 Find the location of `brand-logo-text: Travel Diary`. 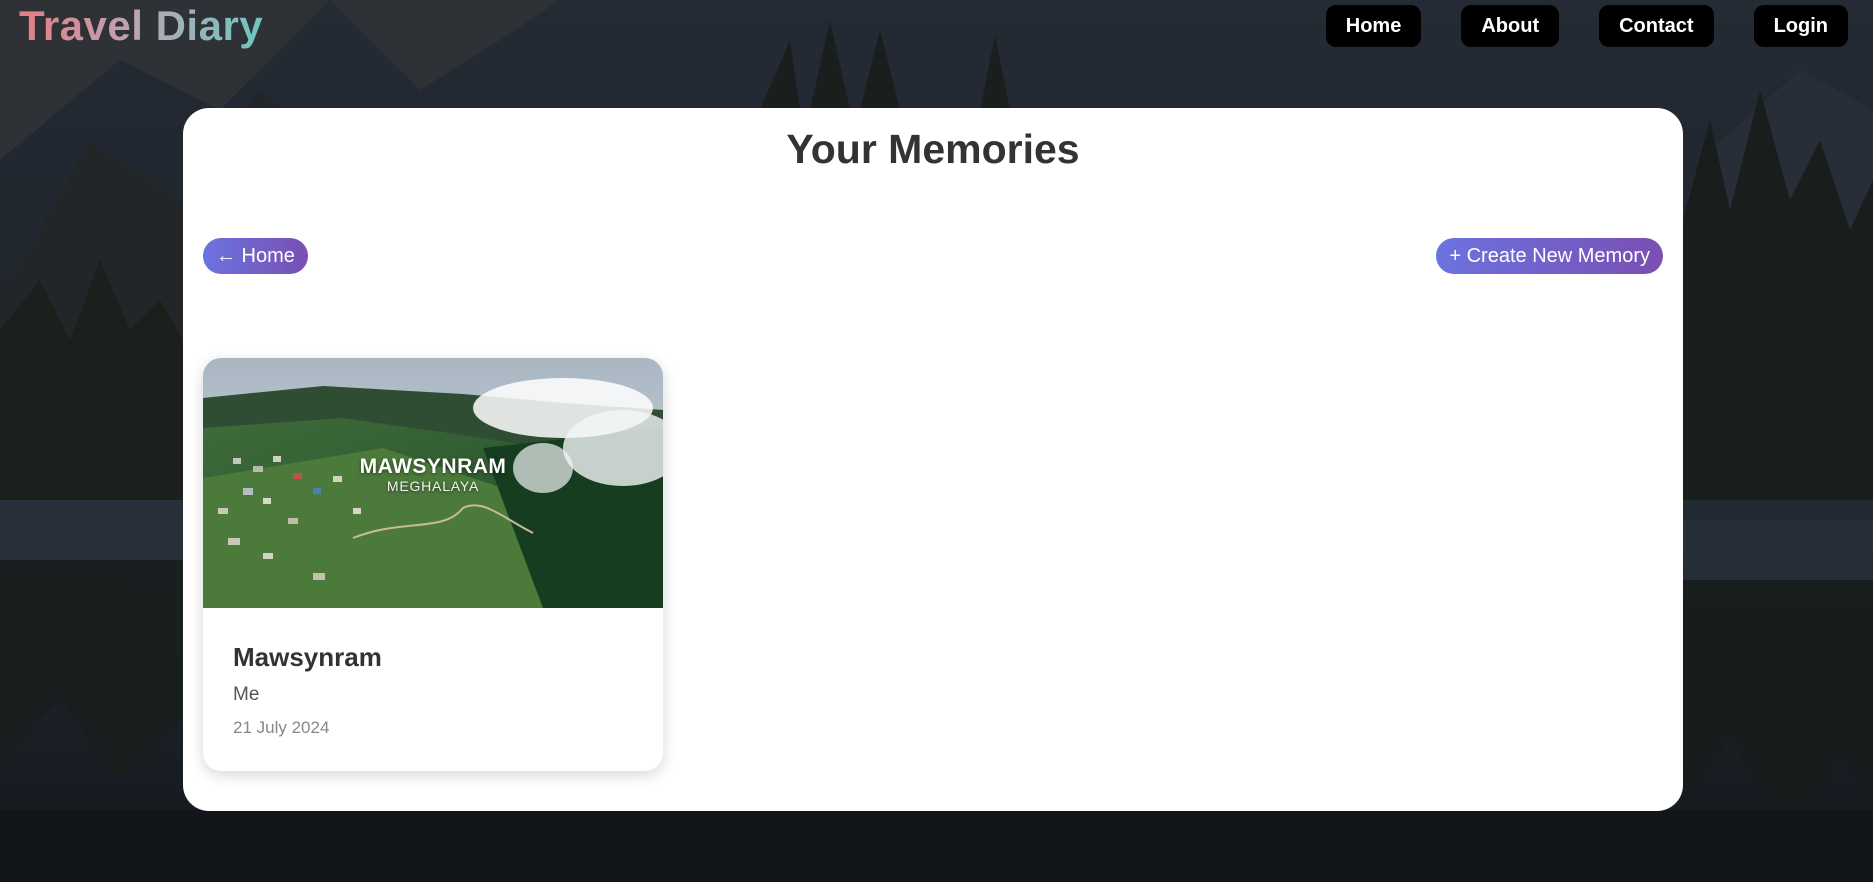

brand-logo-text: Travel Diary is located at coordinates (141, 26).